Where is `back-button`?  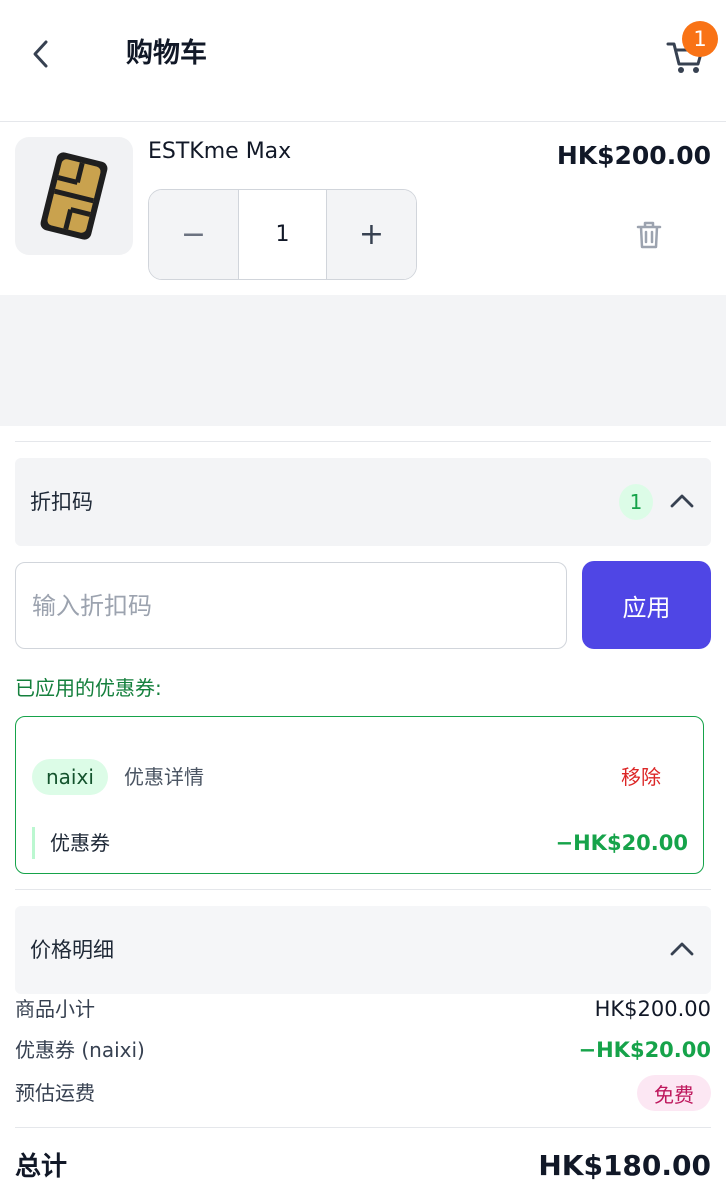
back-button is located at coordinates (41, 54).